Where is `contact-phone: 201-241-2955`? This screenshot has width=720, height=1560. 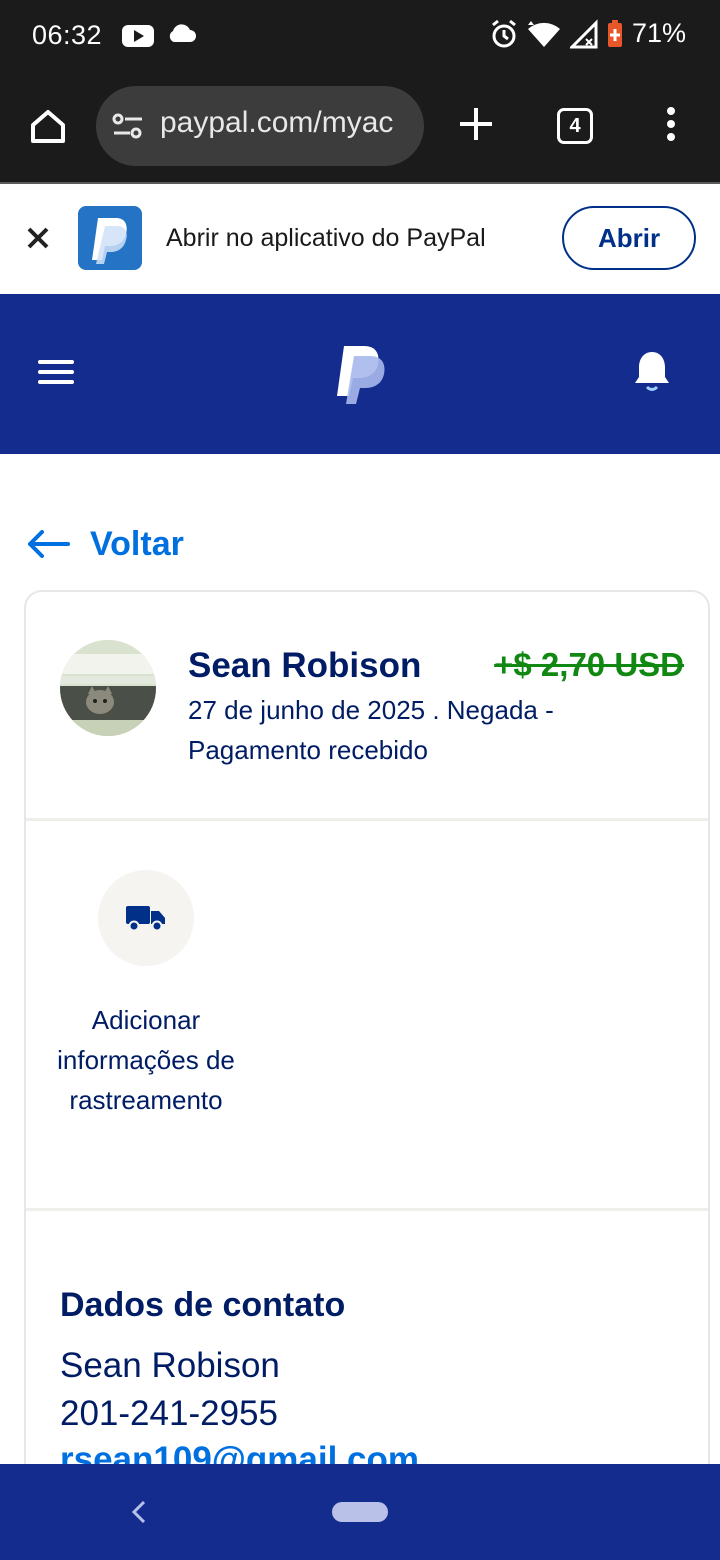 contact-phone: 201-241-2955 is located at coordinates (169, 1413).